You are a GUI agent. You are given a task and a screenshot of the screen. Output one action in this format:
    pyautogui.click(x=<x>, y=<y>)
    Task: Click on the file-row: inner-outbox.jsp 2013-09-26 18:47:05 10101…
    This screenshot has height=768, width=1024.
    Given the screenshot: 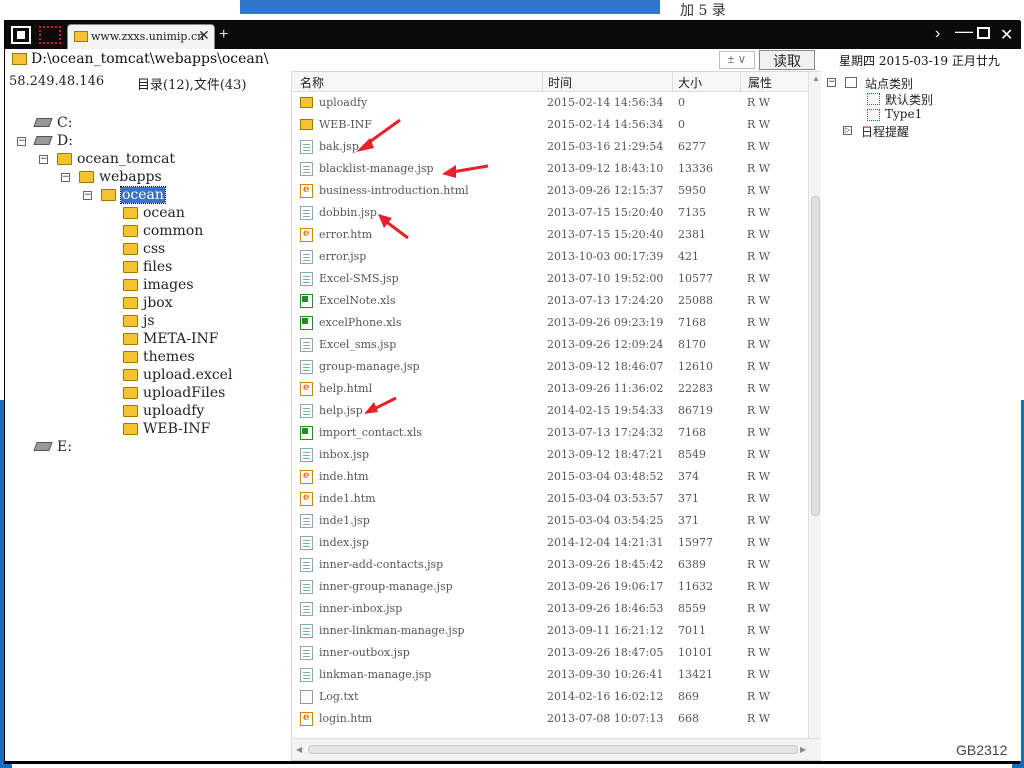 What is the action you would take?
    pyautogui.click(x=550, y=653)
    